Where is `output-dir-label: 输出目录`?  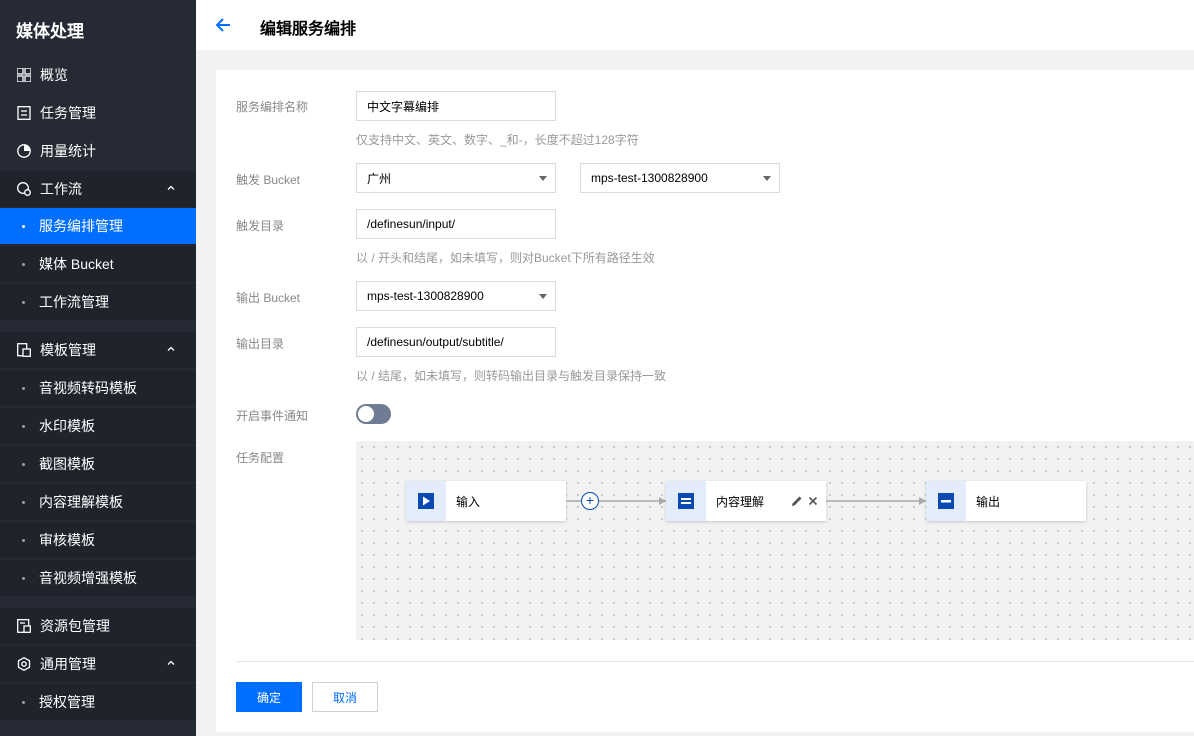
output-dir-label: 输出目录 is located at coordinates (260, 344).